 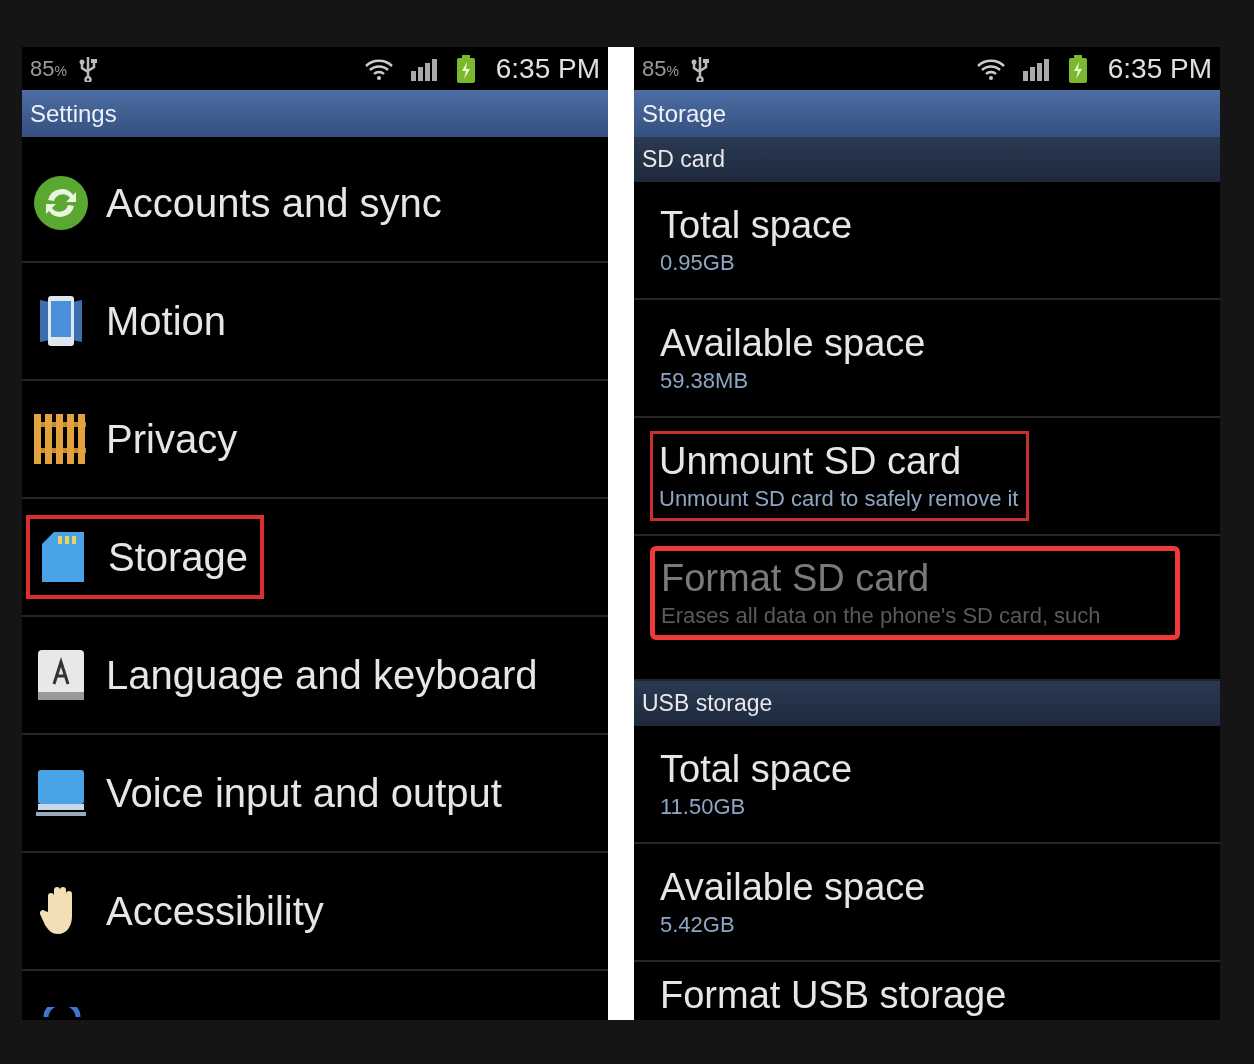 What do you see at coordinates (833, 995) in the screenshot?
I see `row-title: Format USB storage` at bounding box center [833, 995].